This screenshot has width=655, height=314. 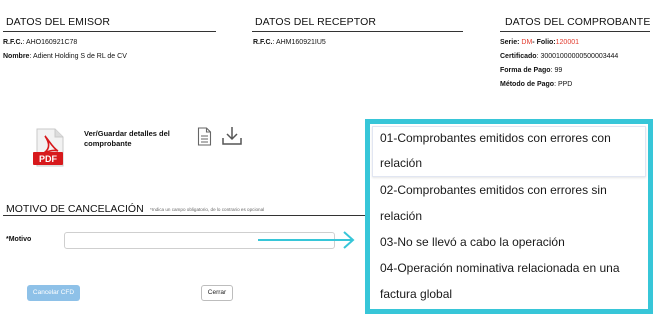 What do you see at coordinates (13, 42) in the screenshot?
I see `emisor-rfc-label: R.F.C.` at bounding box center [13, 42].